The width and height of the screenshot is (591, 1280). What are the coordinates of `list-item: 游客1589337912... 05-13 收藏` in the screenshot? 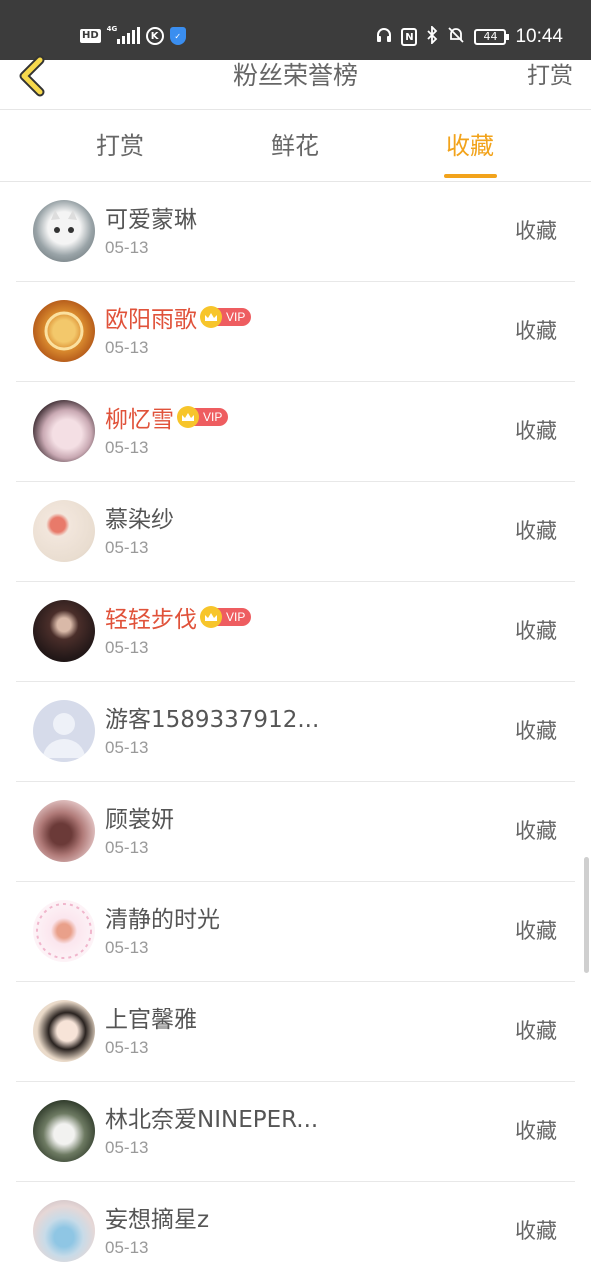 It's located at (295, 732).